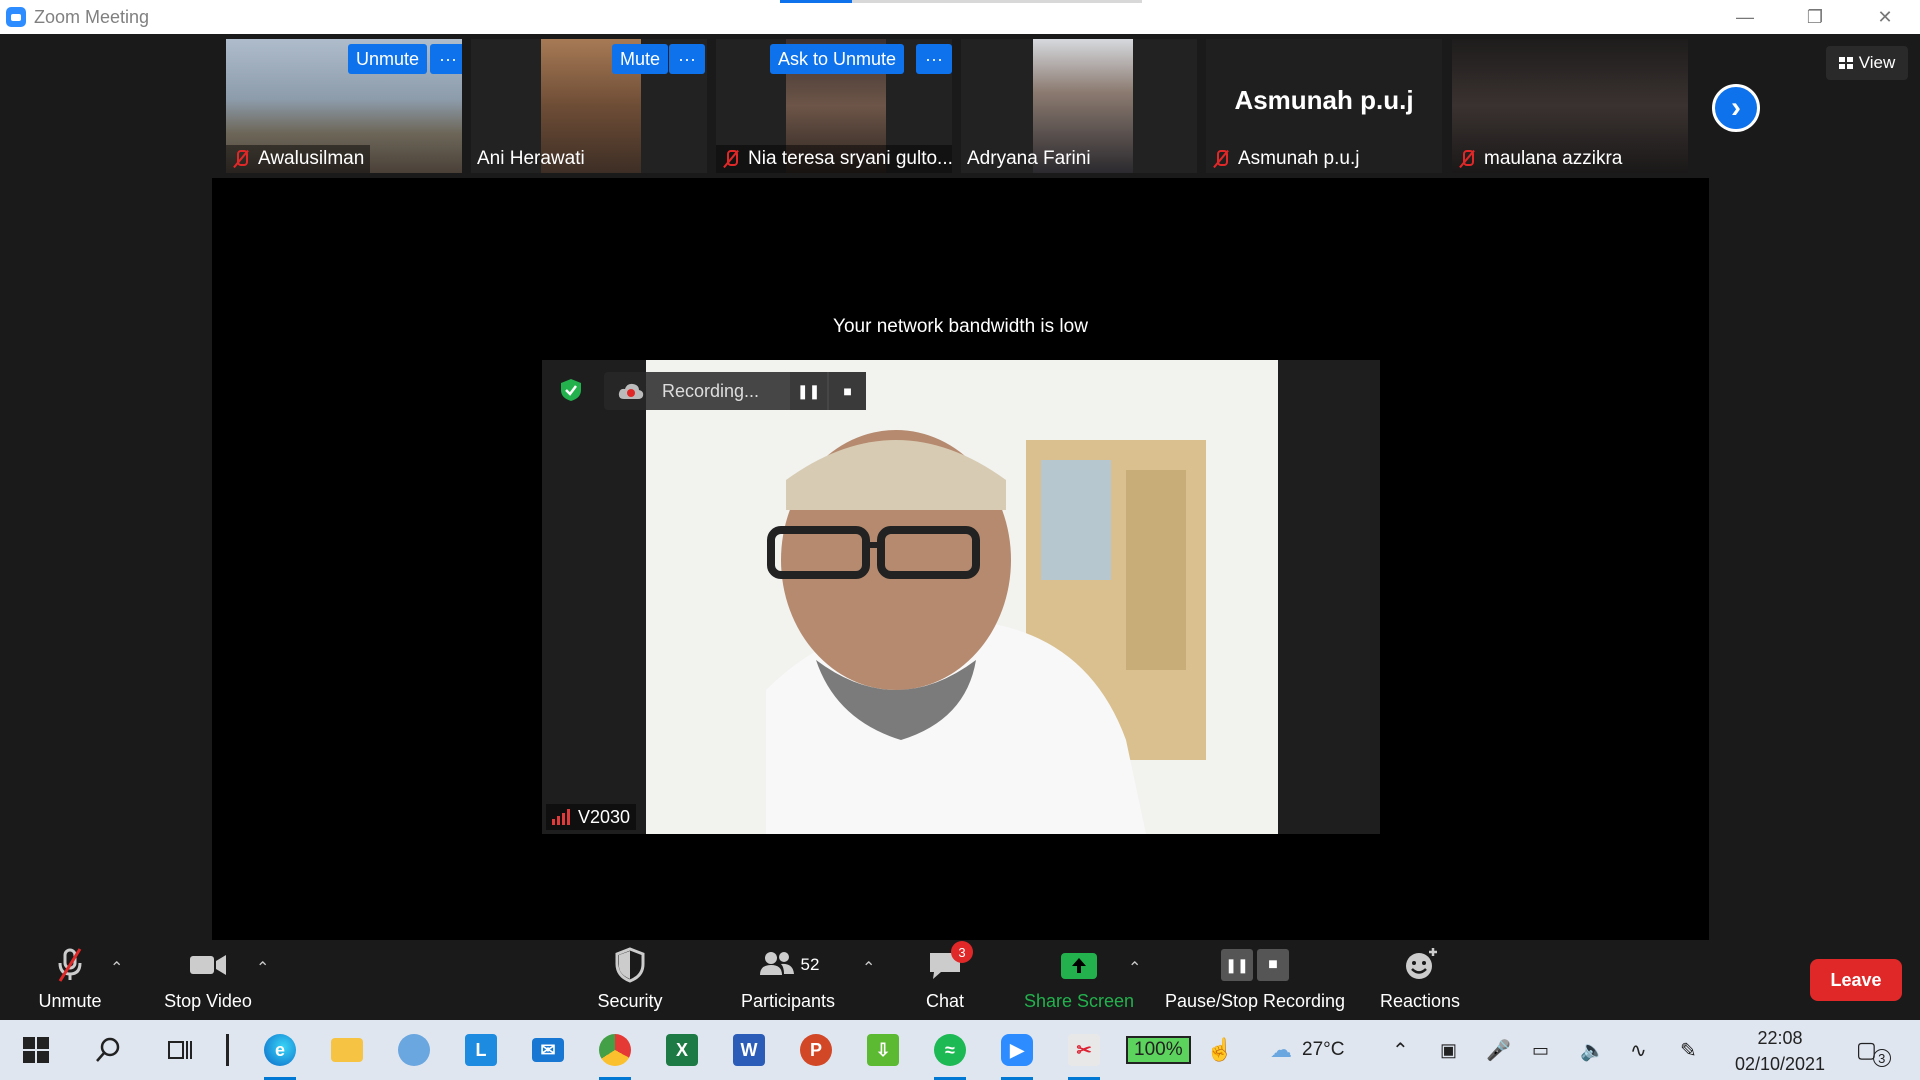 Image resolution: width=1920 pixels, height=1080 pixels. What do you see at coordinates (1255, 1001) in the screenshot?
I see `recording-controls-label: Pause/Stop Recording` at bounding box center [1255, 1001].